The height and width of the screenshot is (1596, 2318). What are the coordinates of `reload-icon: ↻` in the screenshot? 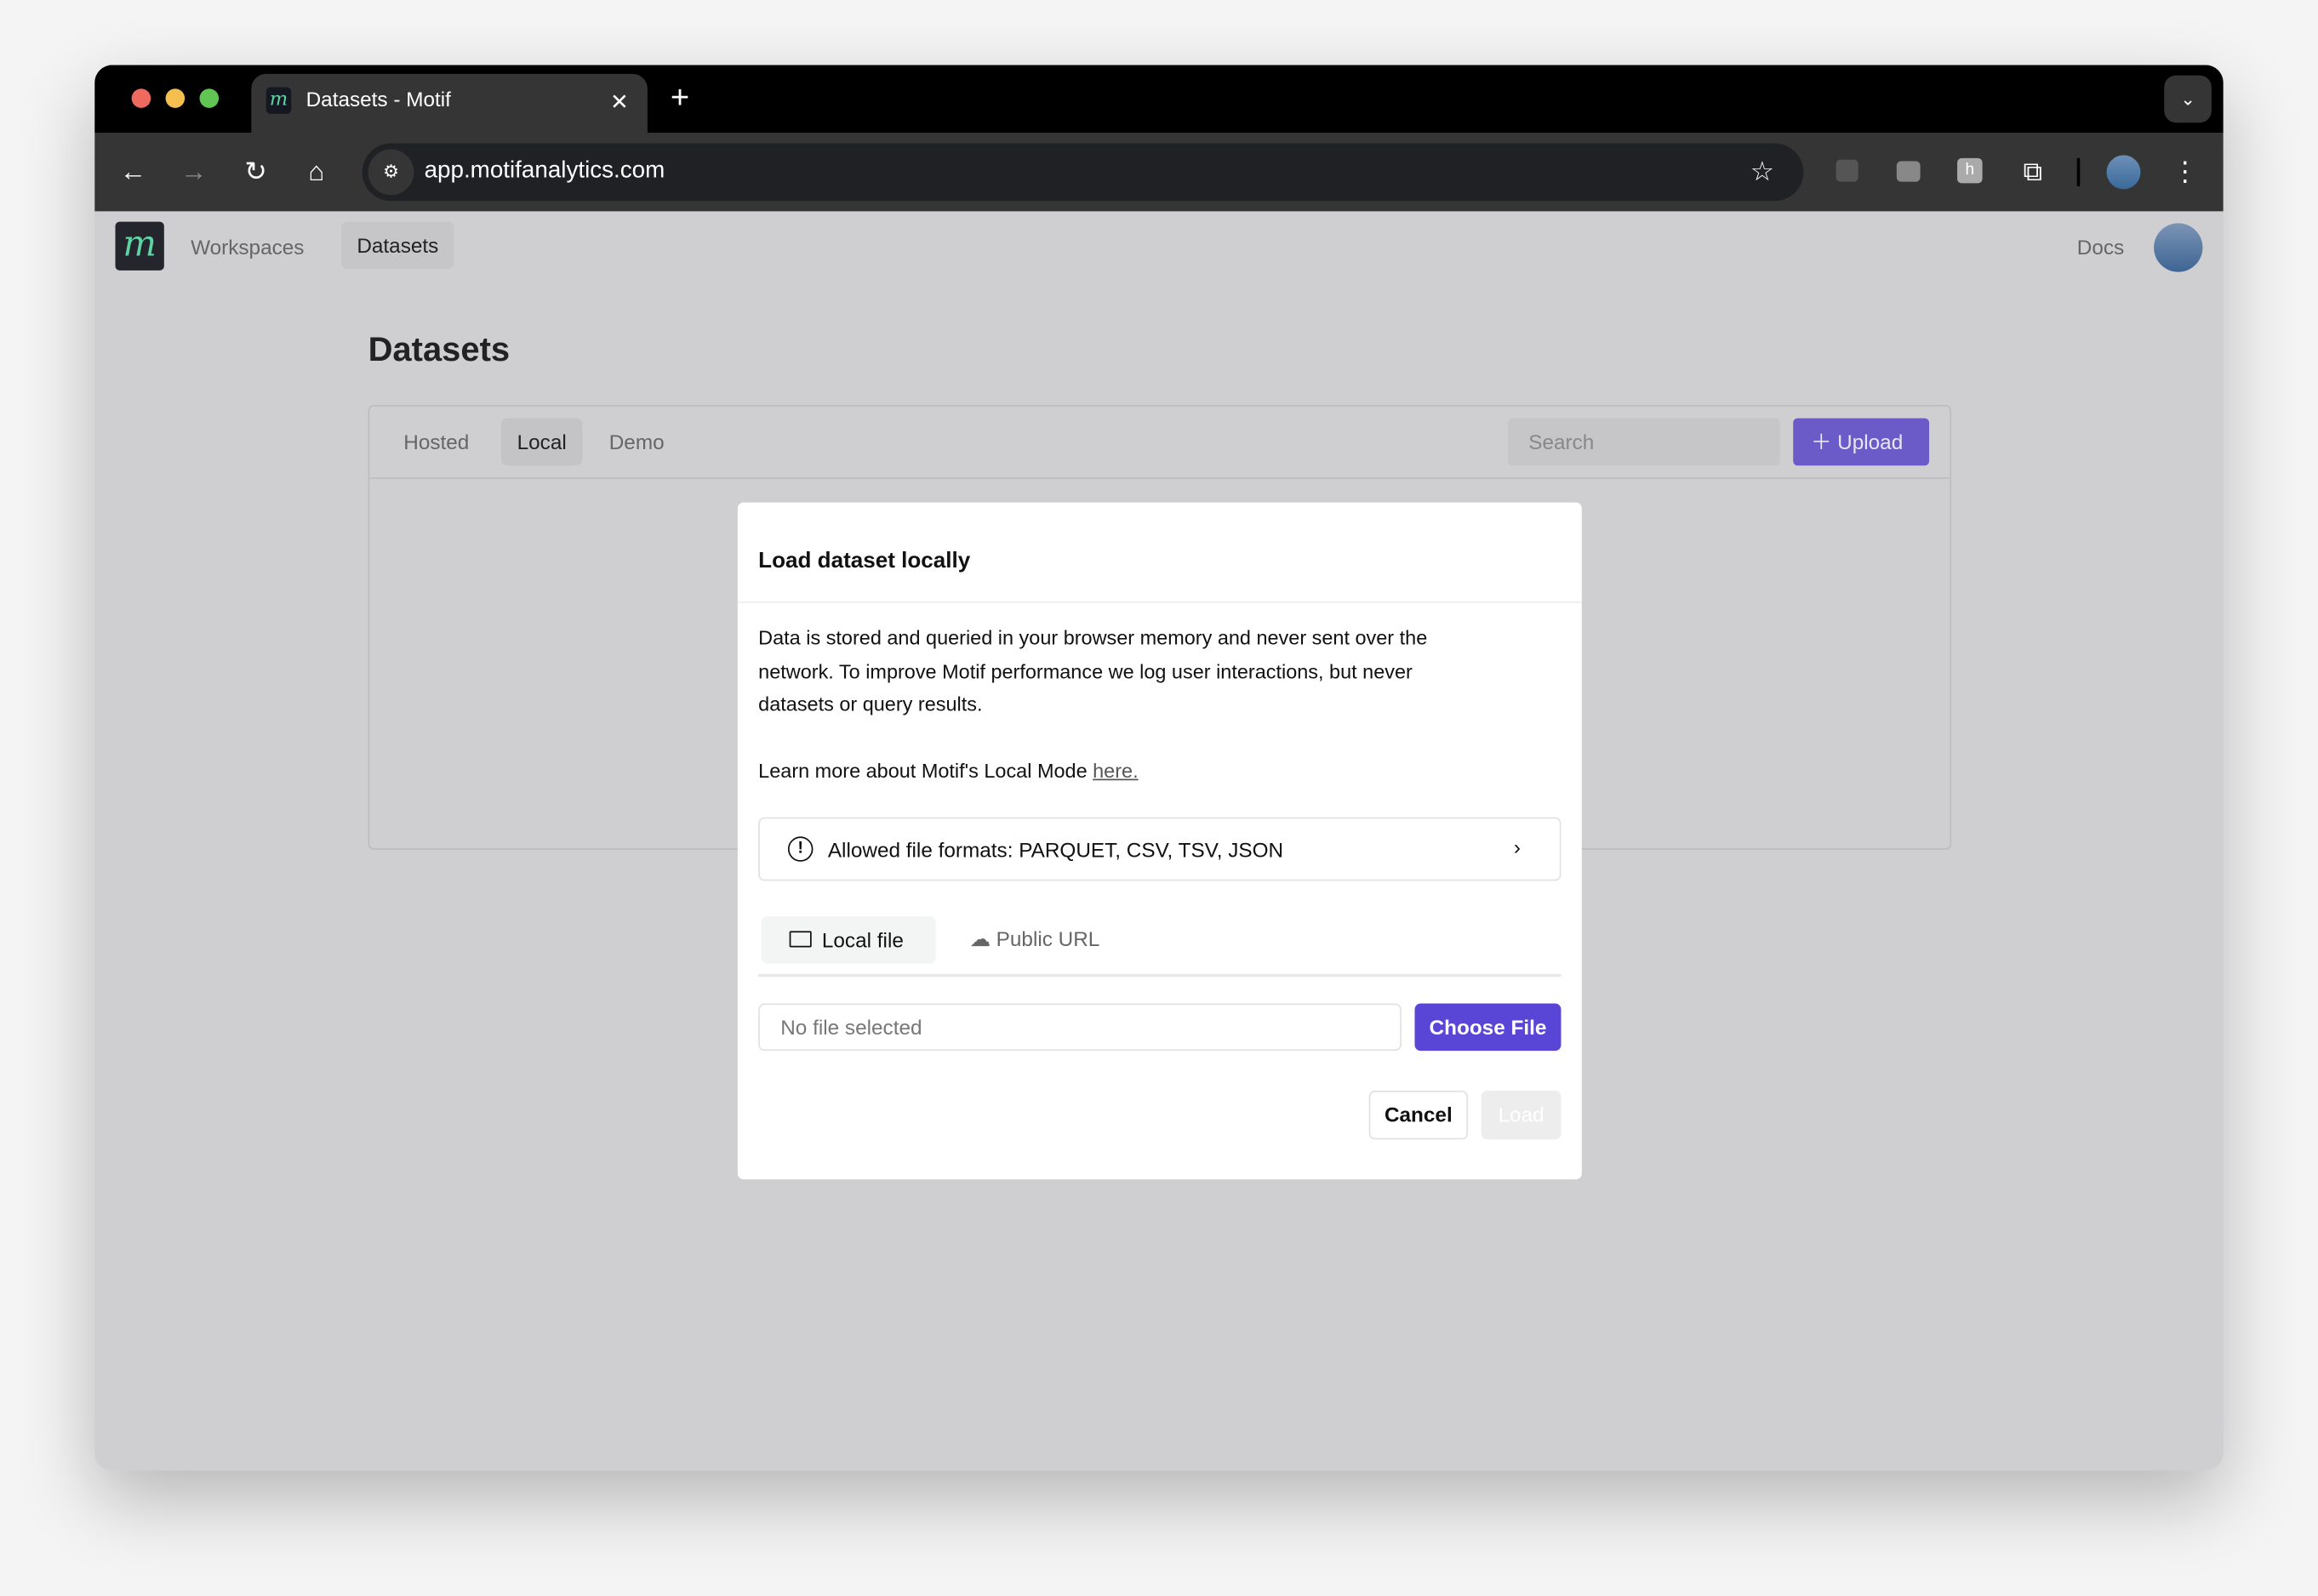 It's located at (256, 172).